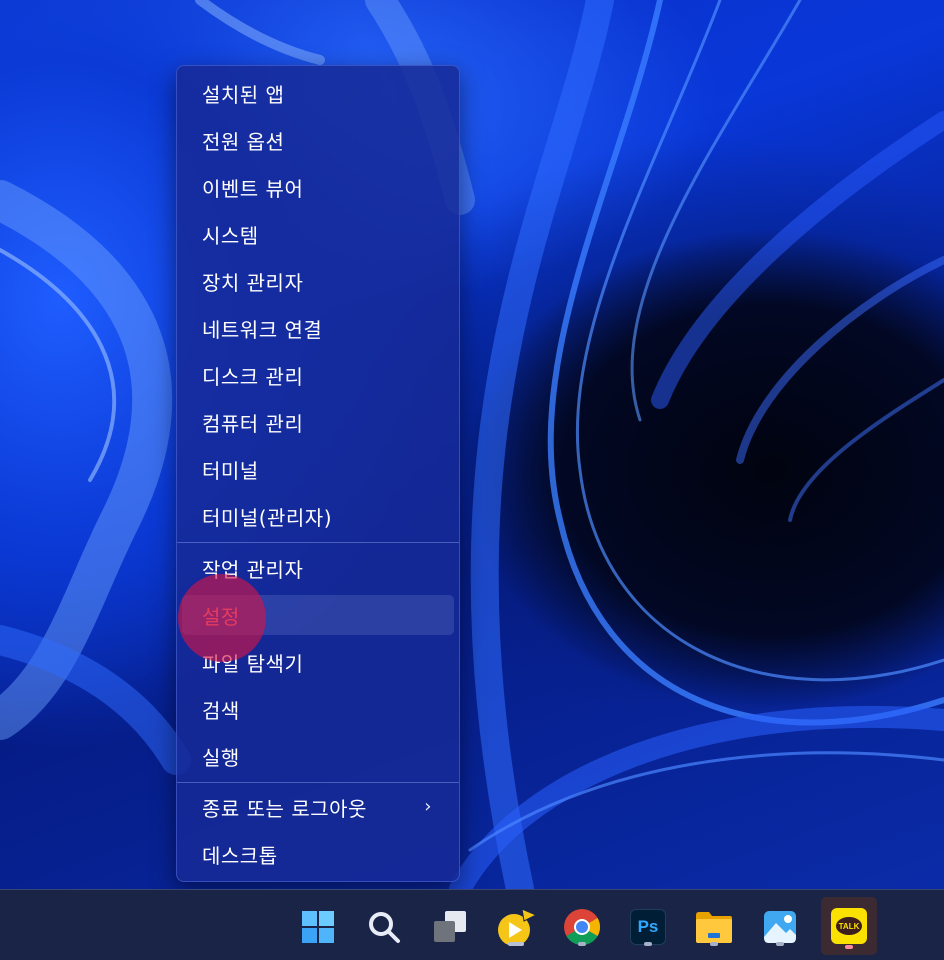 The height and width of the screenshot is (960, 944). What do you see at coordinates (240, 855) in the screenshot?
I see `menu-item-label: 데스크톱` at bounding box center [240, 855].